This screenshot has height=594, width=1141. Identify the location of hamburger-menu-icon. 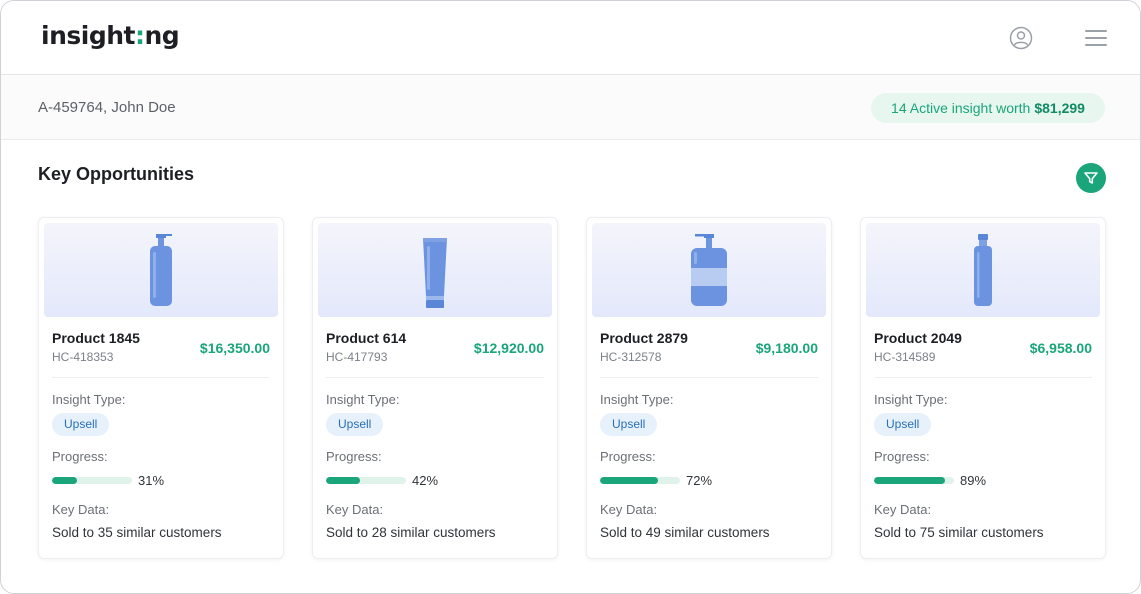
(1096, 38).